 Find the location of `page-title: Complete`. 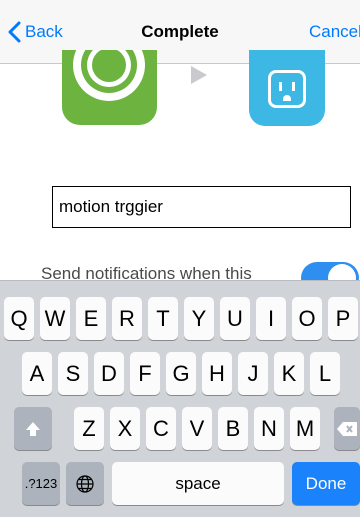

page-title: Complete is located at coordinates (180, 31).